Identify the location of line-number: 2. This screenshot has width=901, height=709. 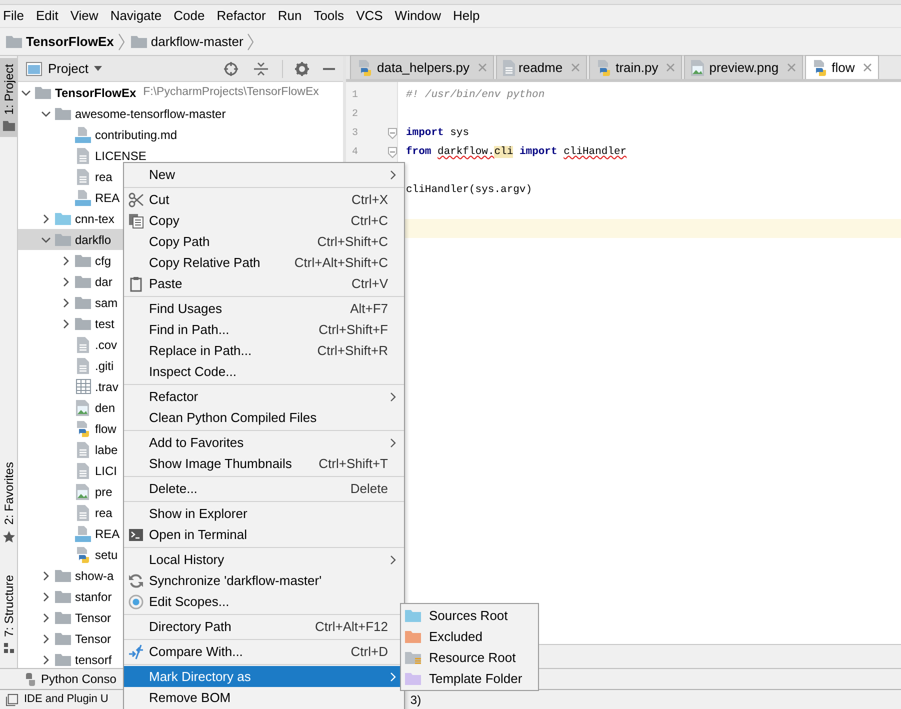
(355, 115).